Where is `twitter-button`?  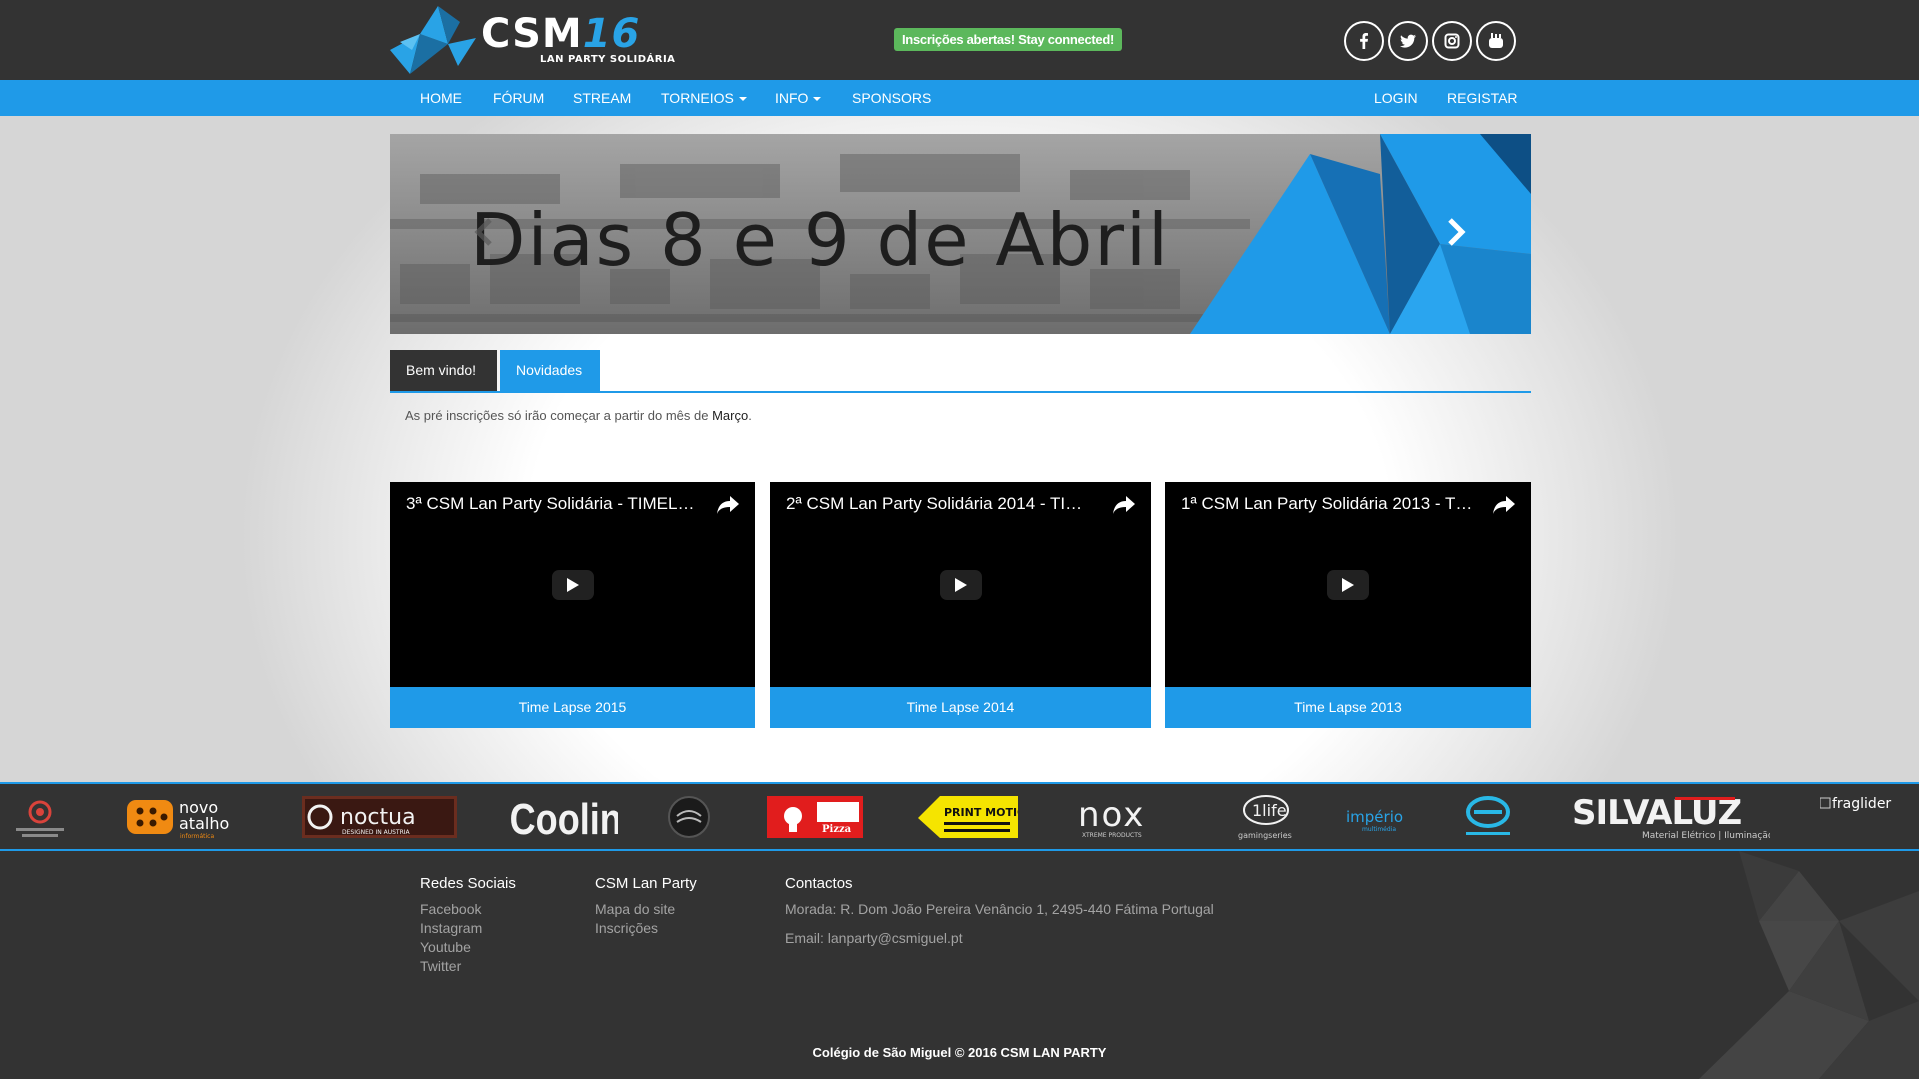 twitter-button is located at coordinates (1408, 41).